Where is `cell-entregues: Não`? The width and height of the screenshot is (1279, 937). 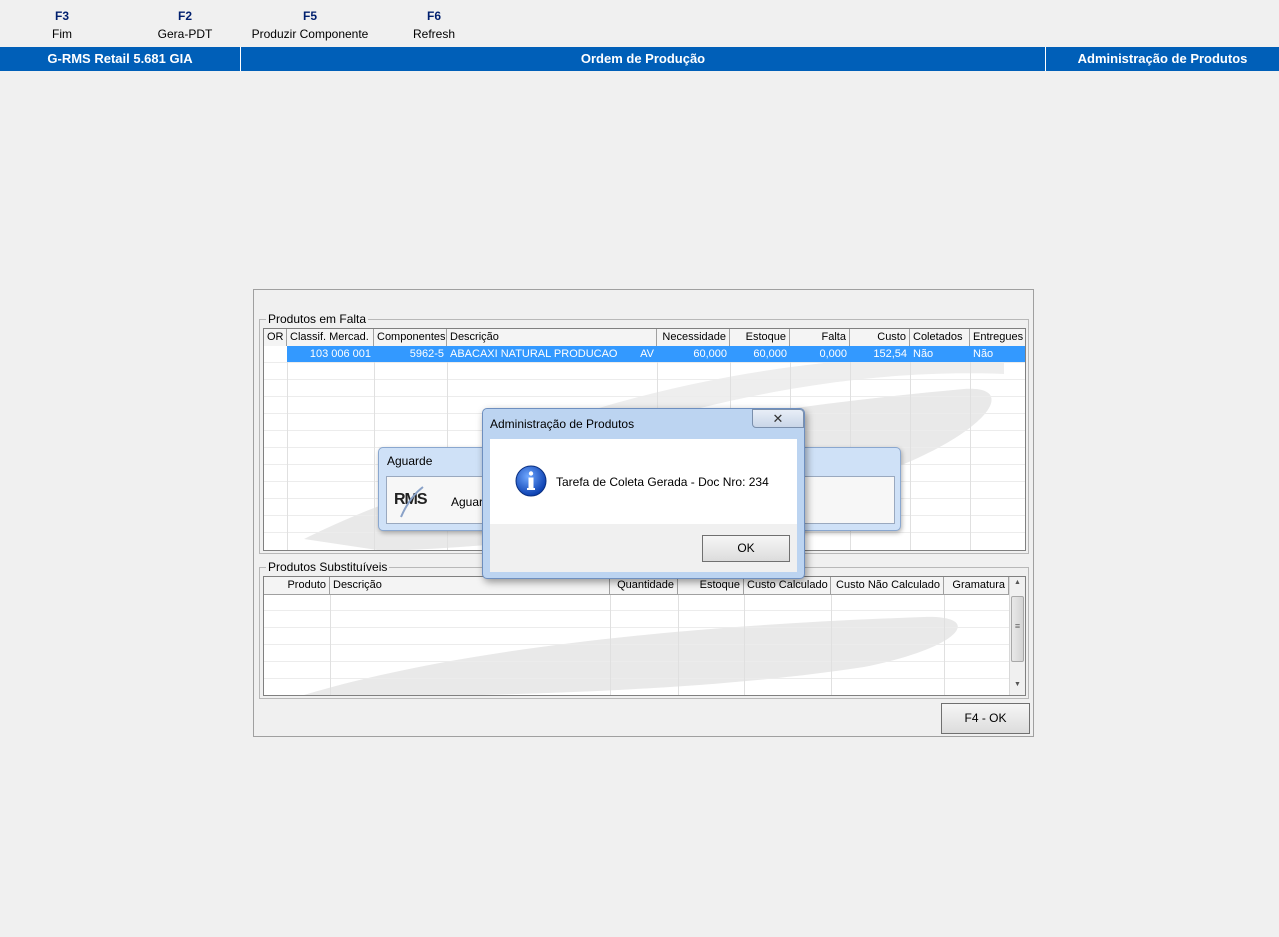
cell-entregues: Não is located at coordinates (983, 354).